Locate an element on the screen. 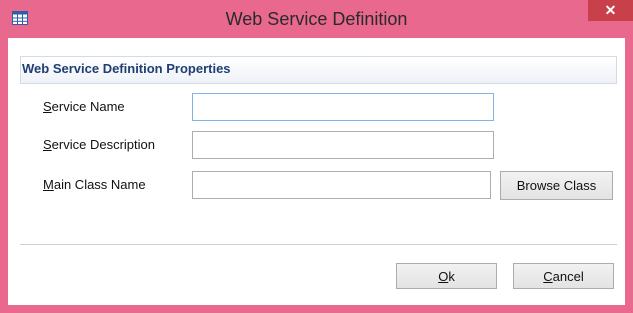  service-description-label: Service Description is located at coordinates (99, 144).